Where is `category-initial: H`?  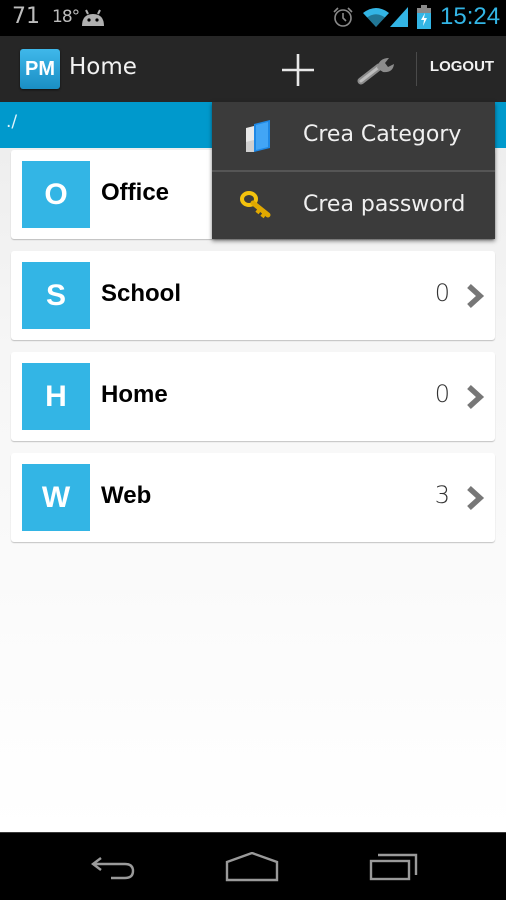
category-initial: H is located at coordinates (56, 396).